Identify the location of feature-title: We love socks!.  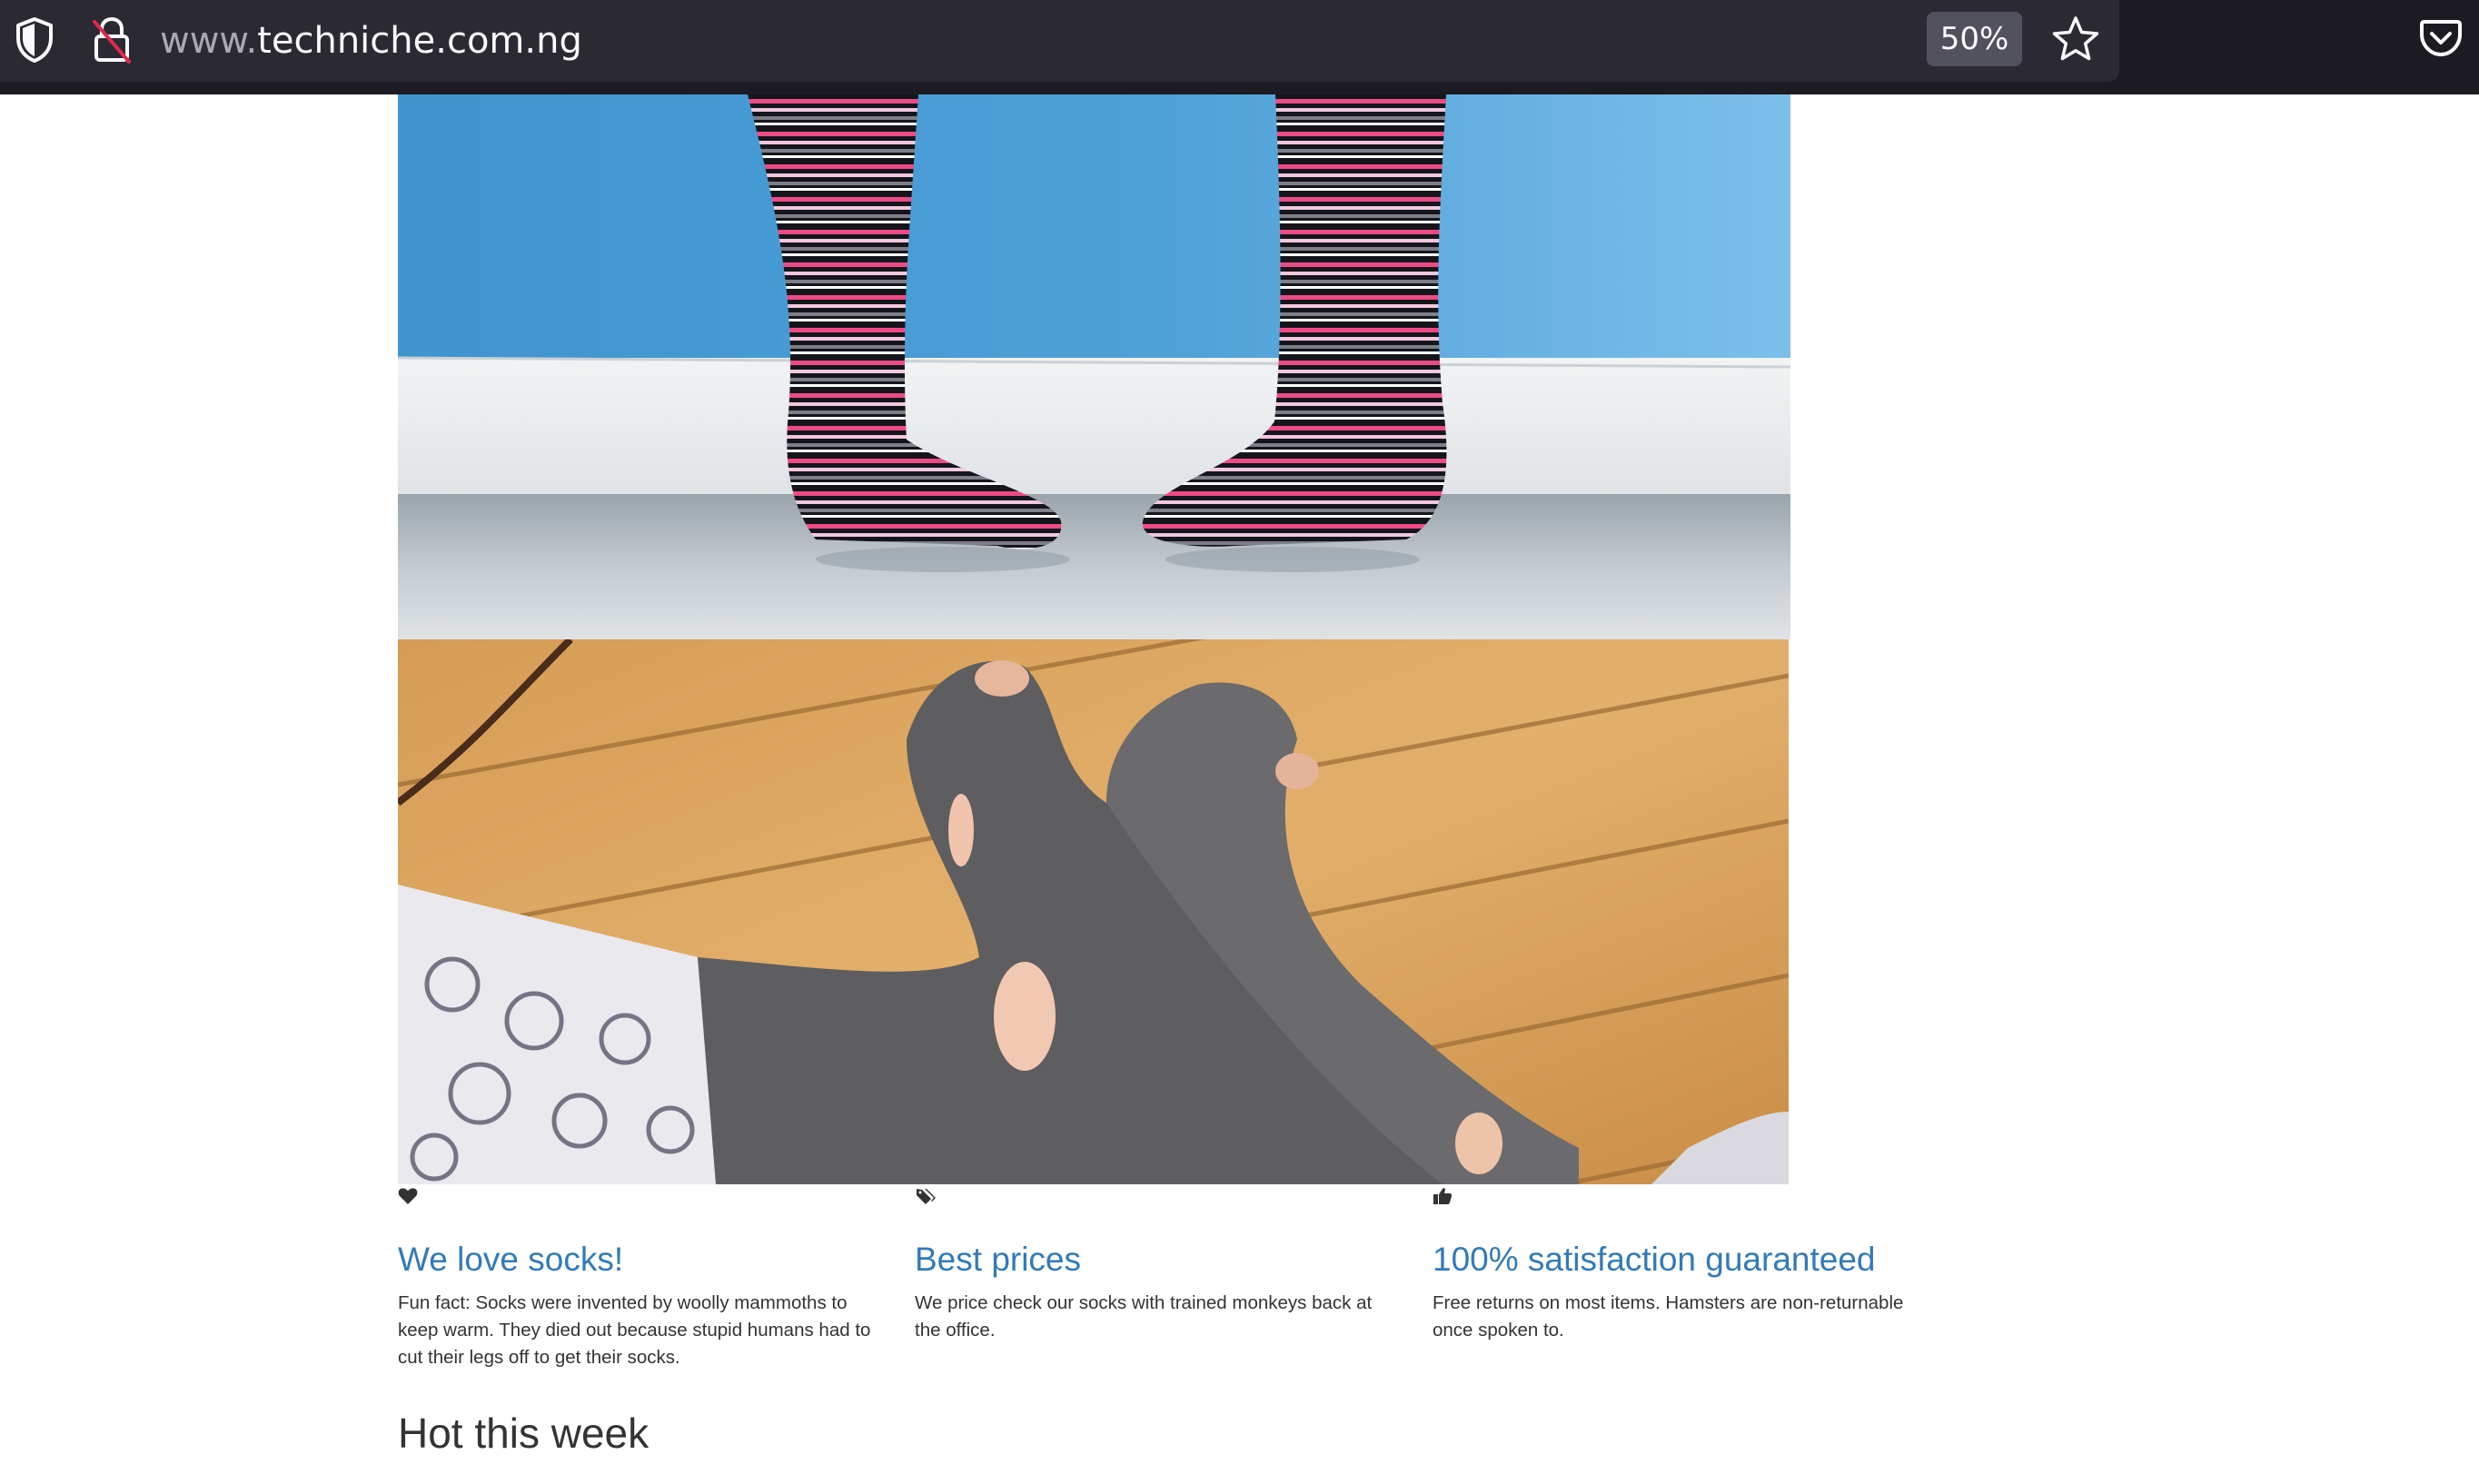
(510, 1260).